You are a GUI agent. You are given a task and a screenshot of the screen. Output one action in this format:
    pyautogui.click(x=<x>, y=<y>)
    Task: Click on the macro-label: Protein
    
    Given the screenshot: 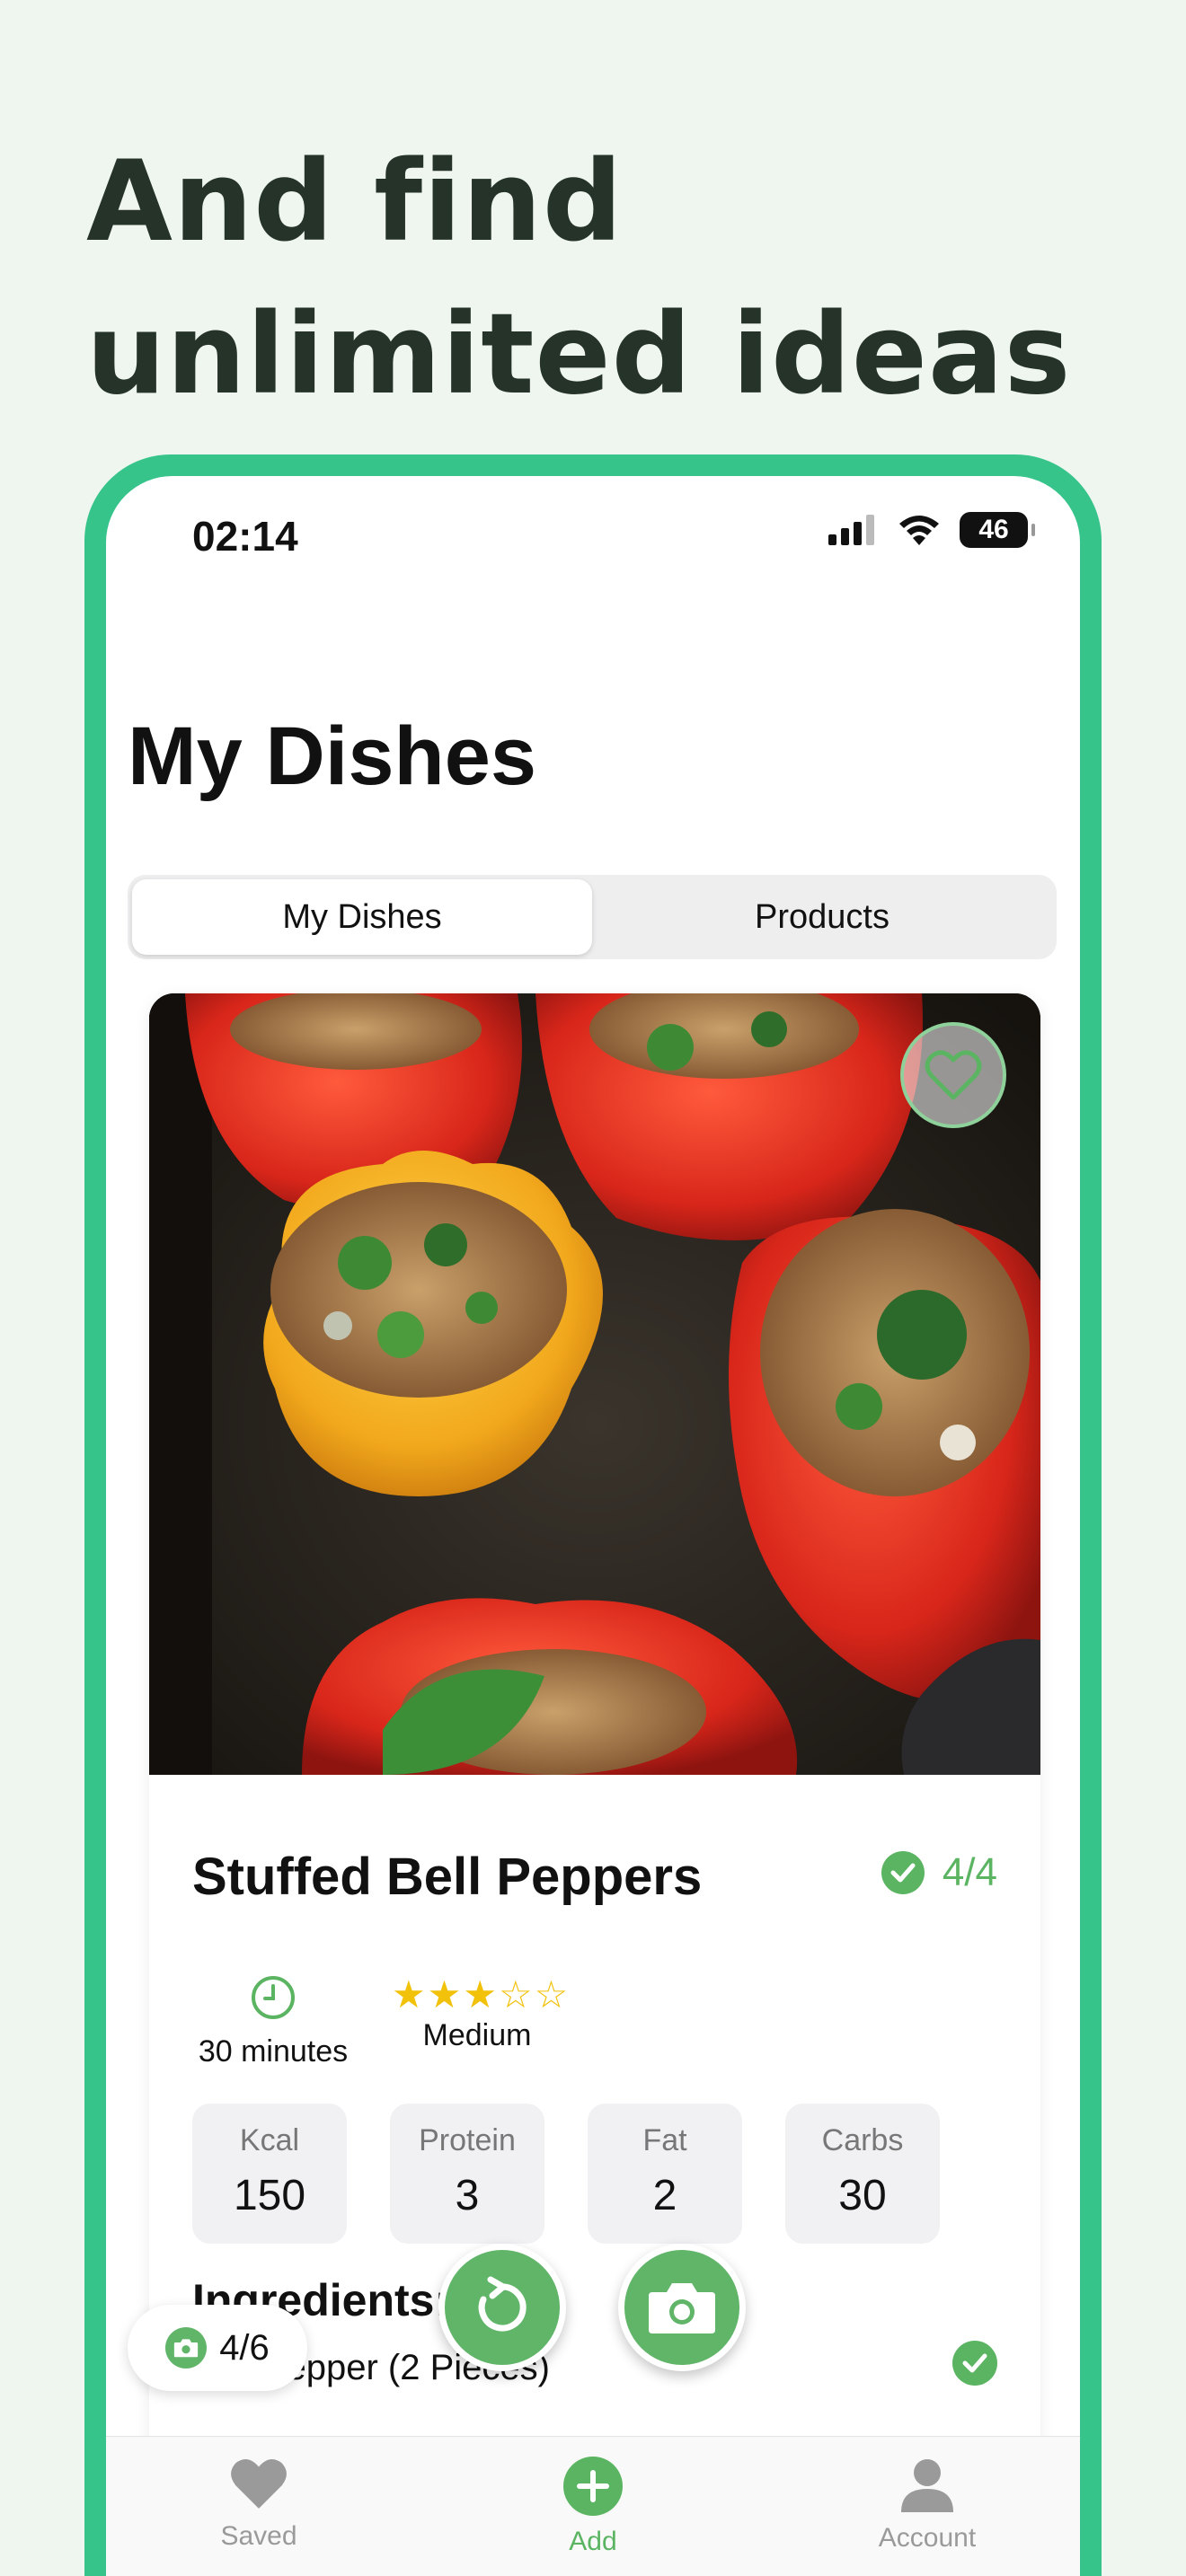 What is the action you would take?
    pyautogui.click(x=467, y=2140)
    